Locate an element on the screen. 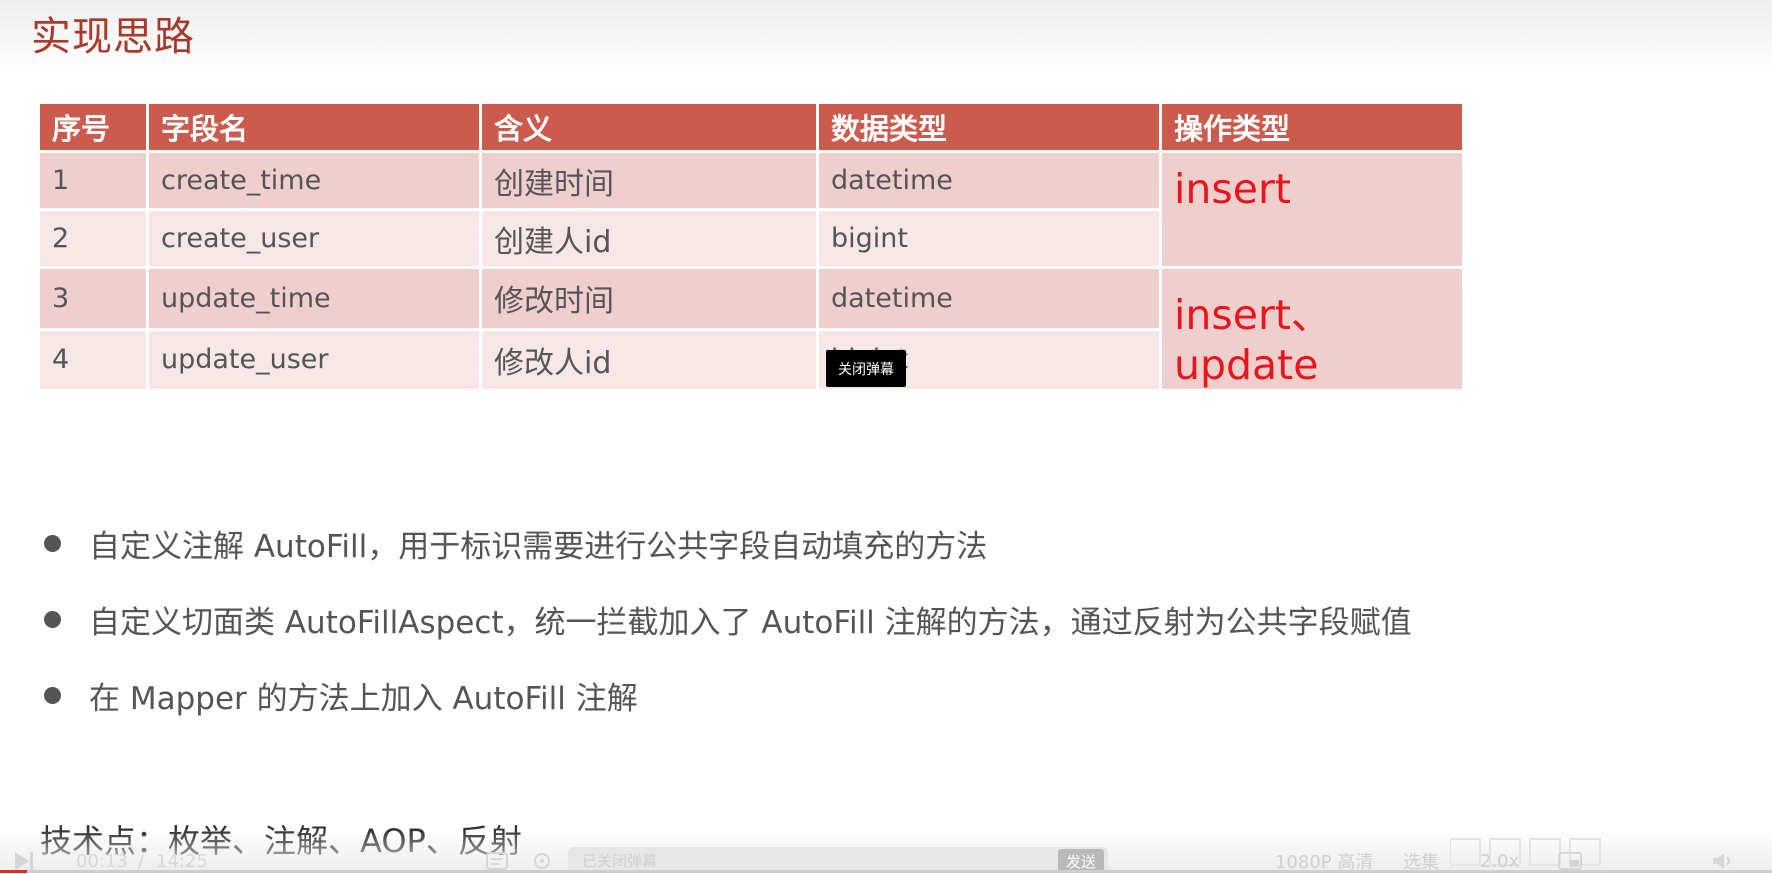  bullet-text: 在 Mapper 的方法上加入 AutoFill 注解 is located at coordinates (363, 698).